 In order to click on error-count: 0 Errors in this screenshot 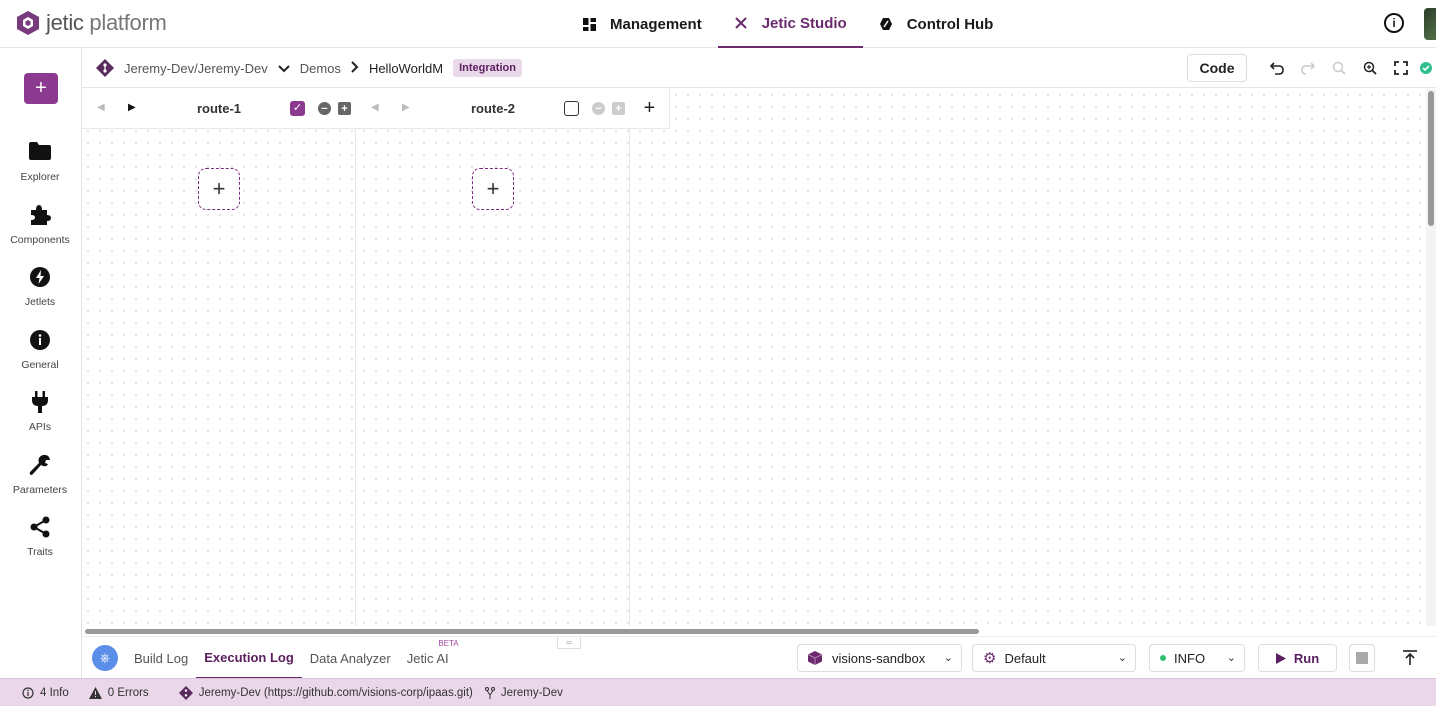, I will do `click(118, 692)`.